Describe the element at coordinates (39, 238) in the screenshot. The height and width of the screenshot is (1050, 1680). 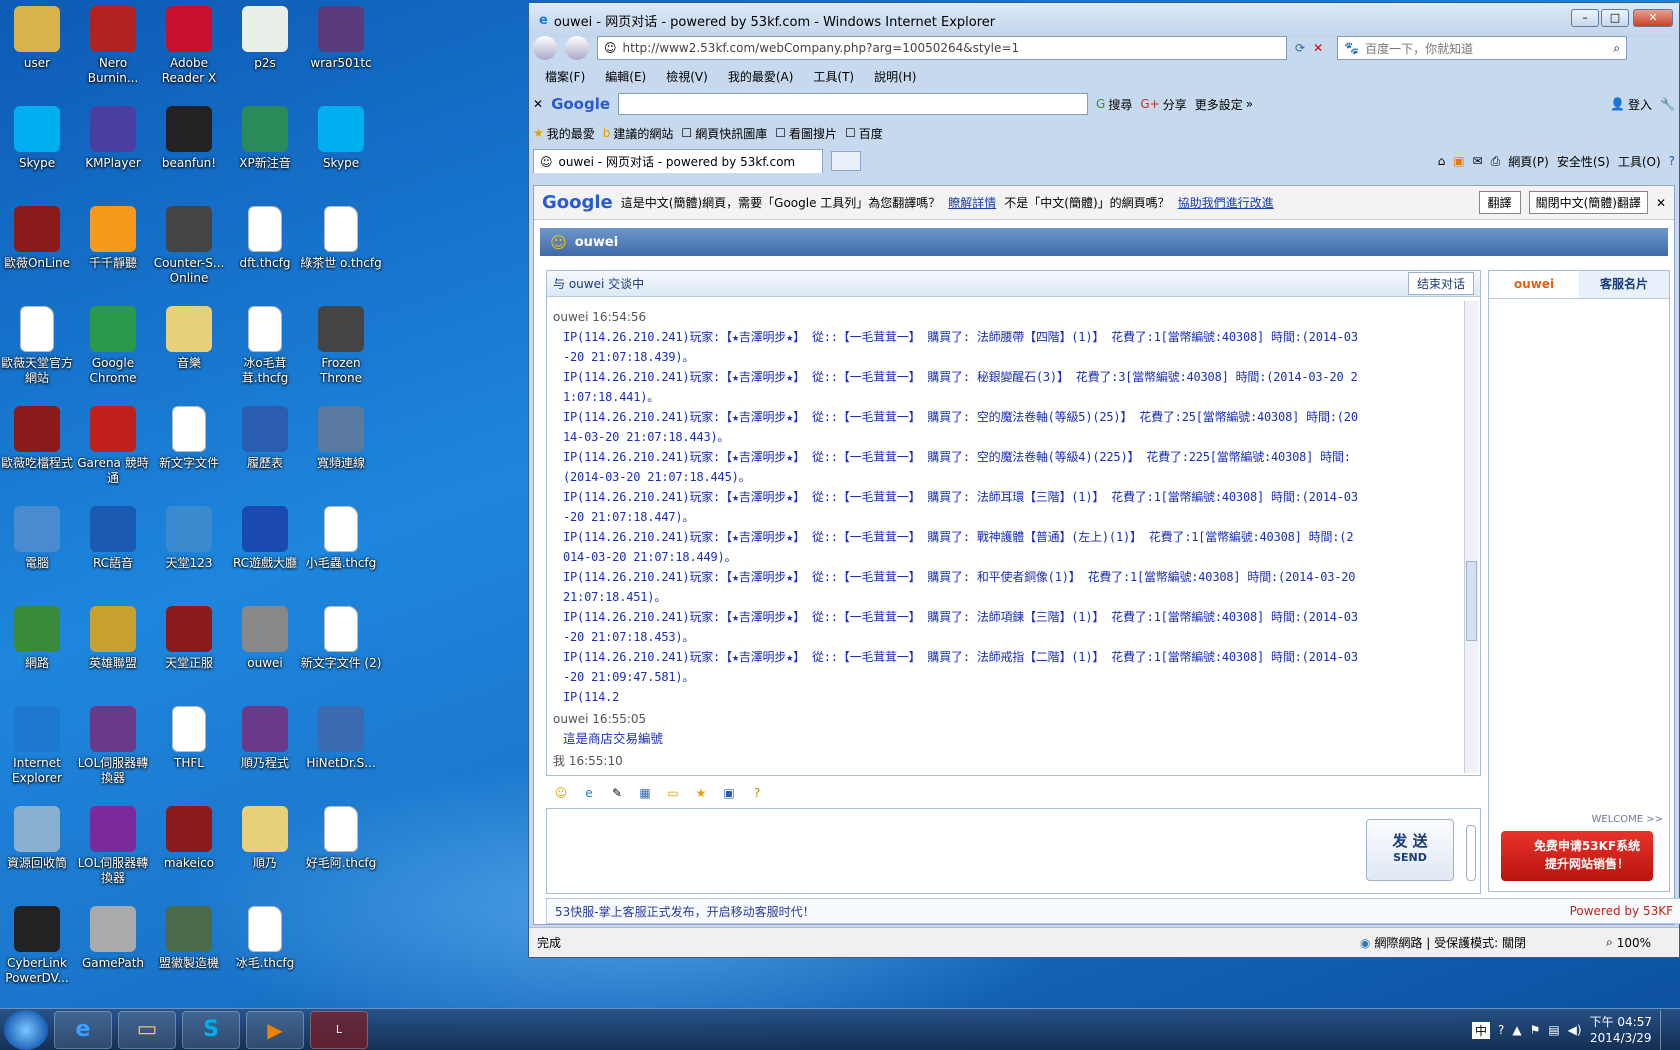
I see `desktop-icon: 歐薇OnLine` at that location.